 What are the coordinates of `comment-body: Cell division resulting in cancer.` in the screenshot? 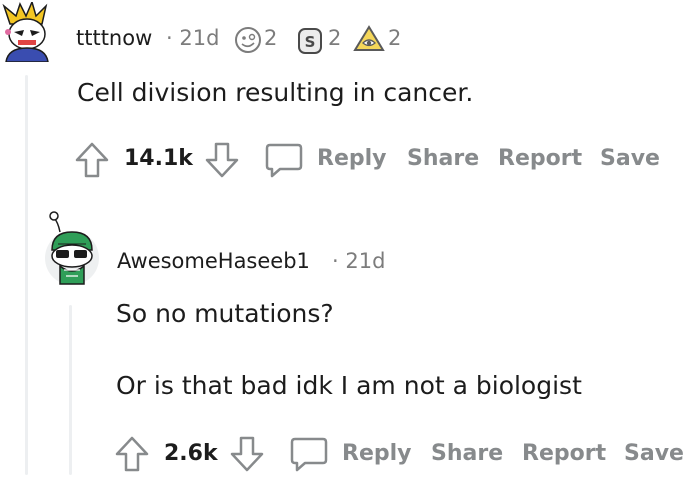 It's located at (275, 92).